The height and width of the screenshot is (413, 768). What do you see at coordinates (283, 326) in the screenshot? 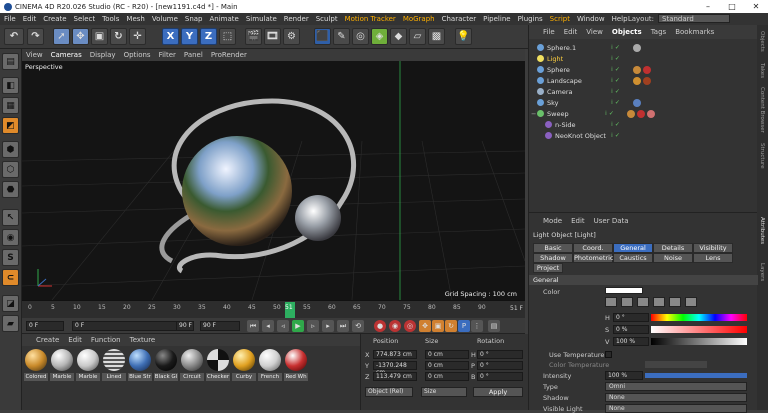
I see `prev-frame-icon: ◃` at bounding box center [283, 326].